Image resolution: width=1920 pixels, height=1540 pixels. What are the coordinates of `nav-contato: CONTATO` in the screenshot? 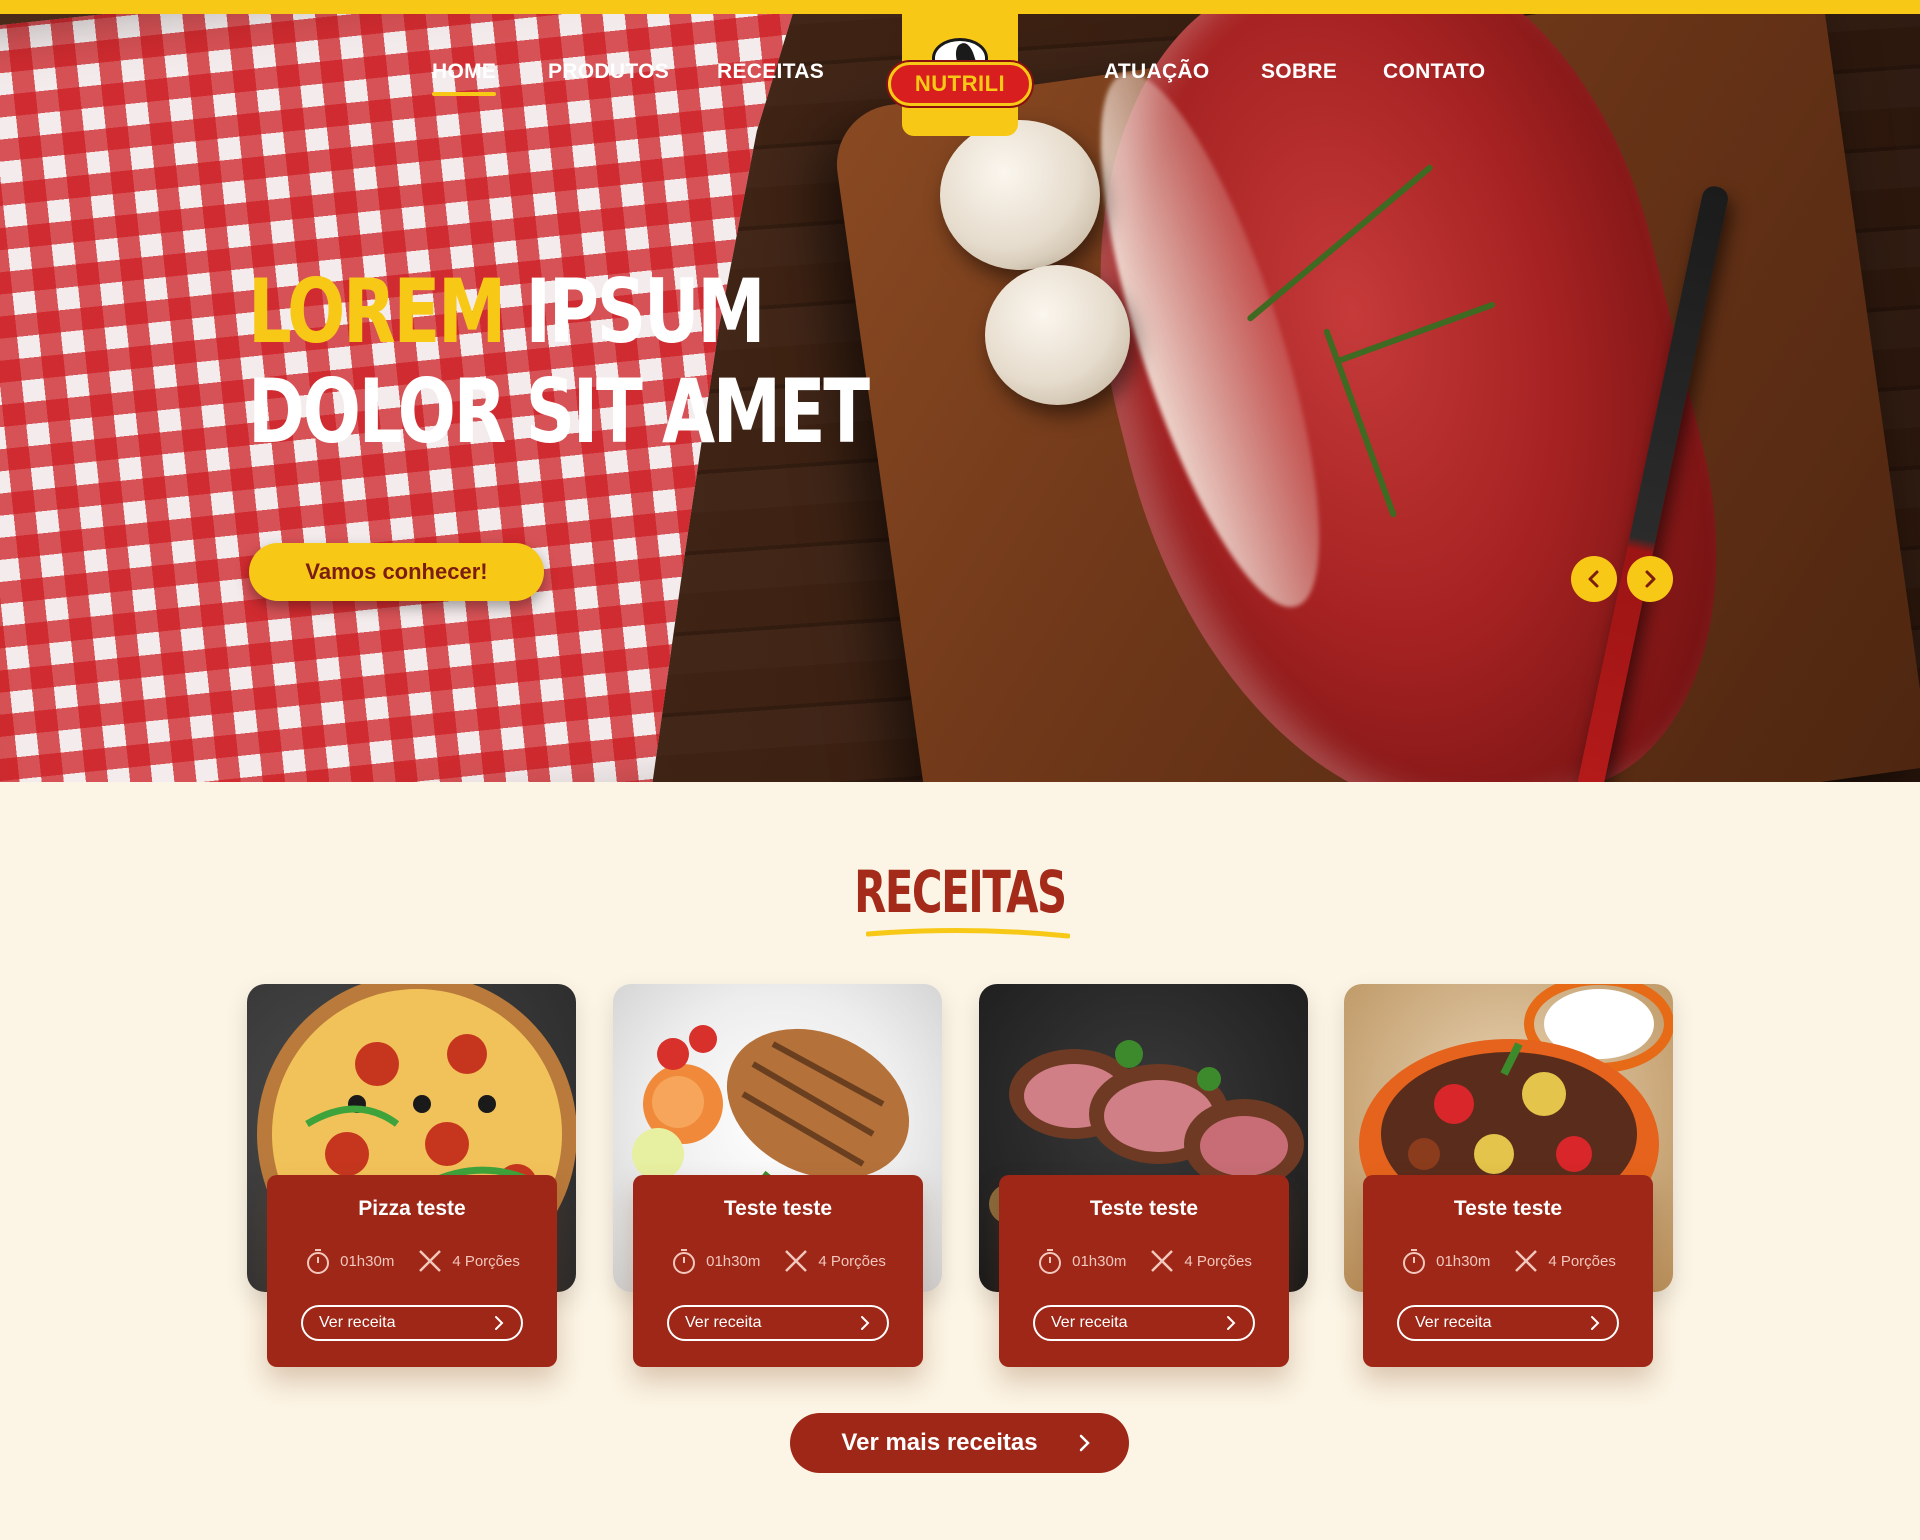 It's located at (1434, 72).